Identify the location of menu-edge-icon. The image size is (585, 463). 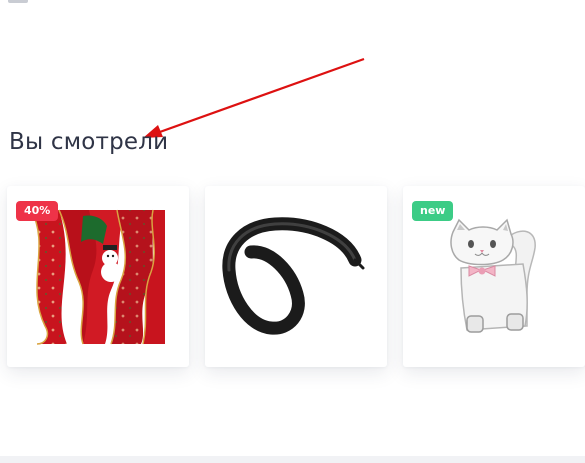
(18, 1).